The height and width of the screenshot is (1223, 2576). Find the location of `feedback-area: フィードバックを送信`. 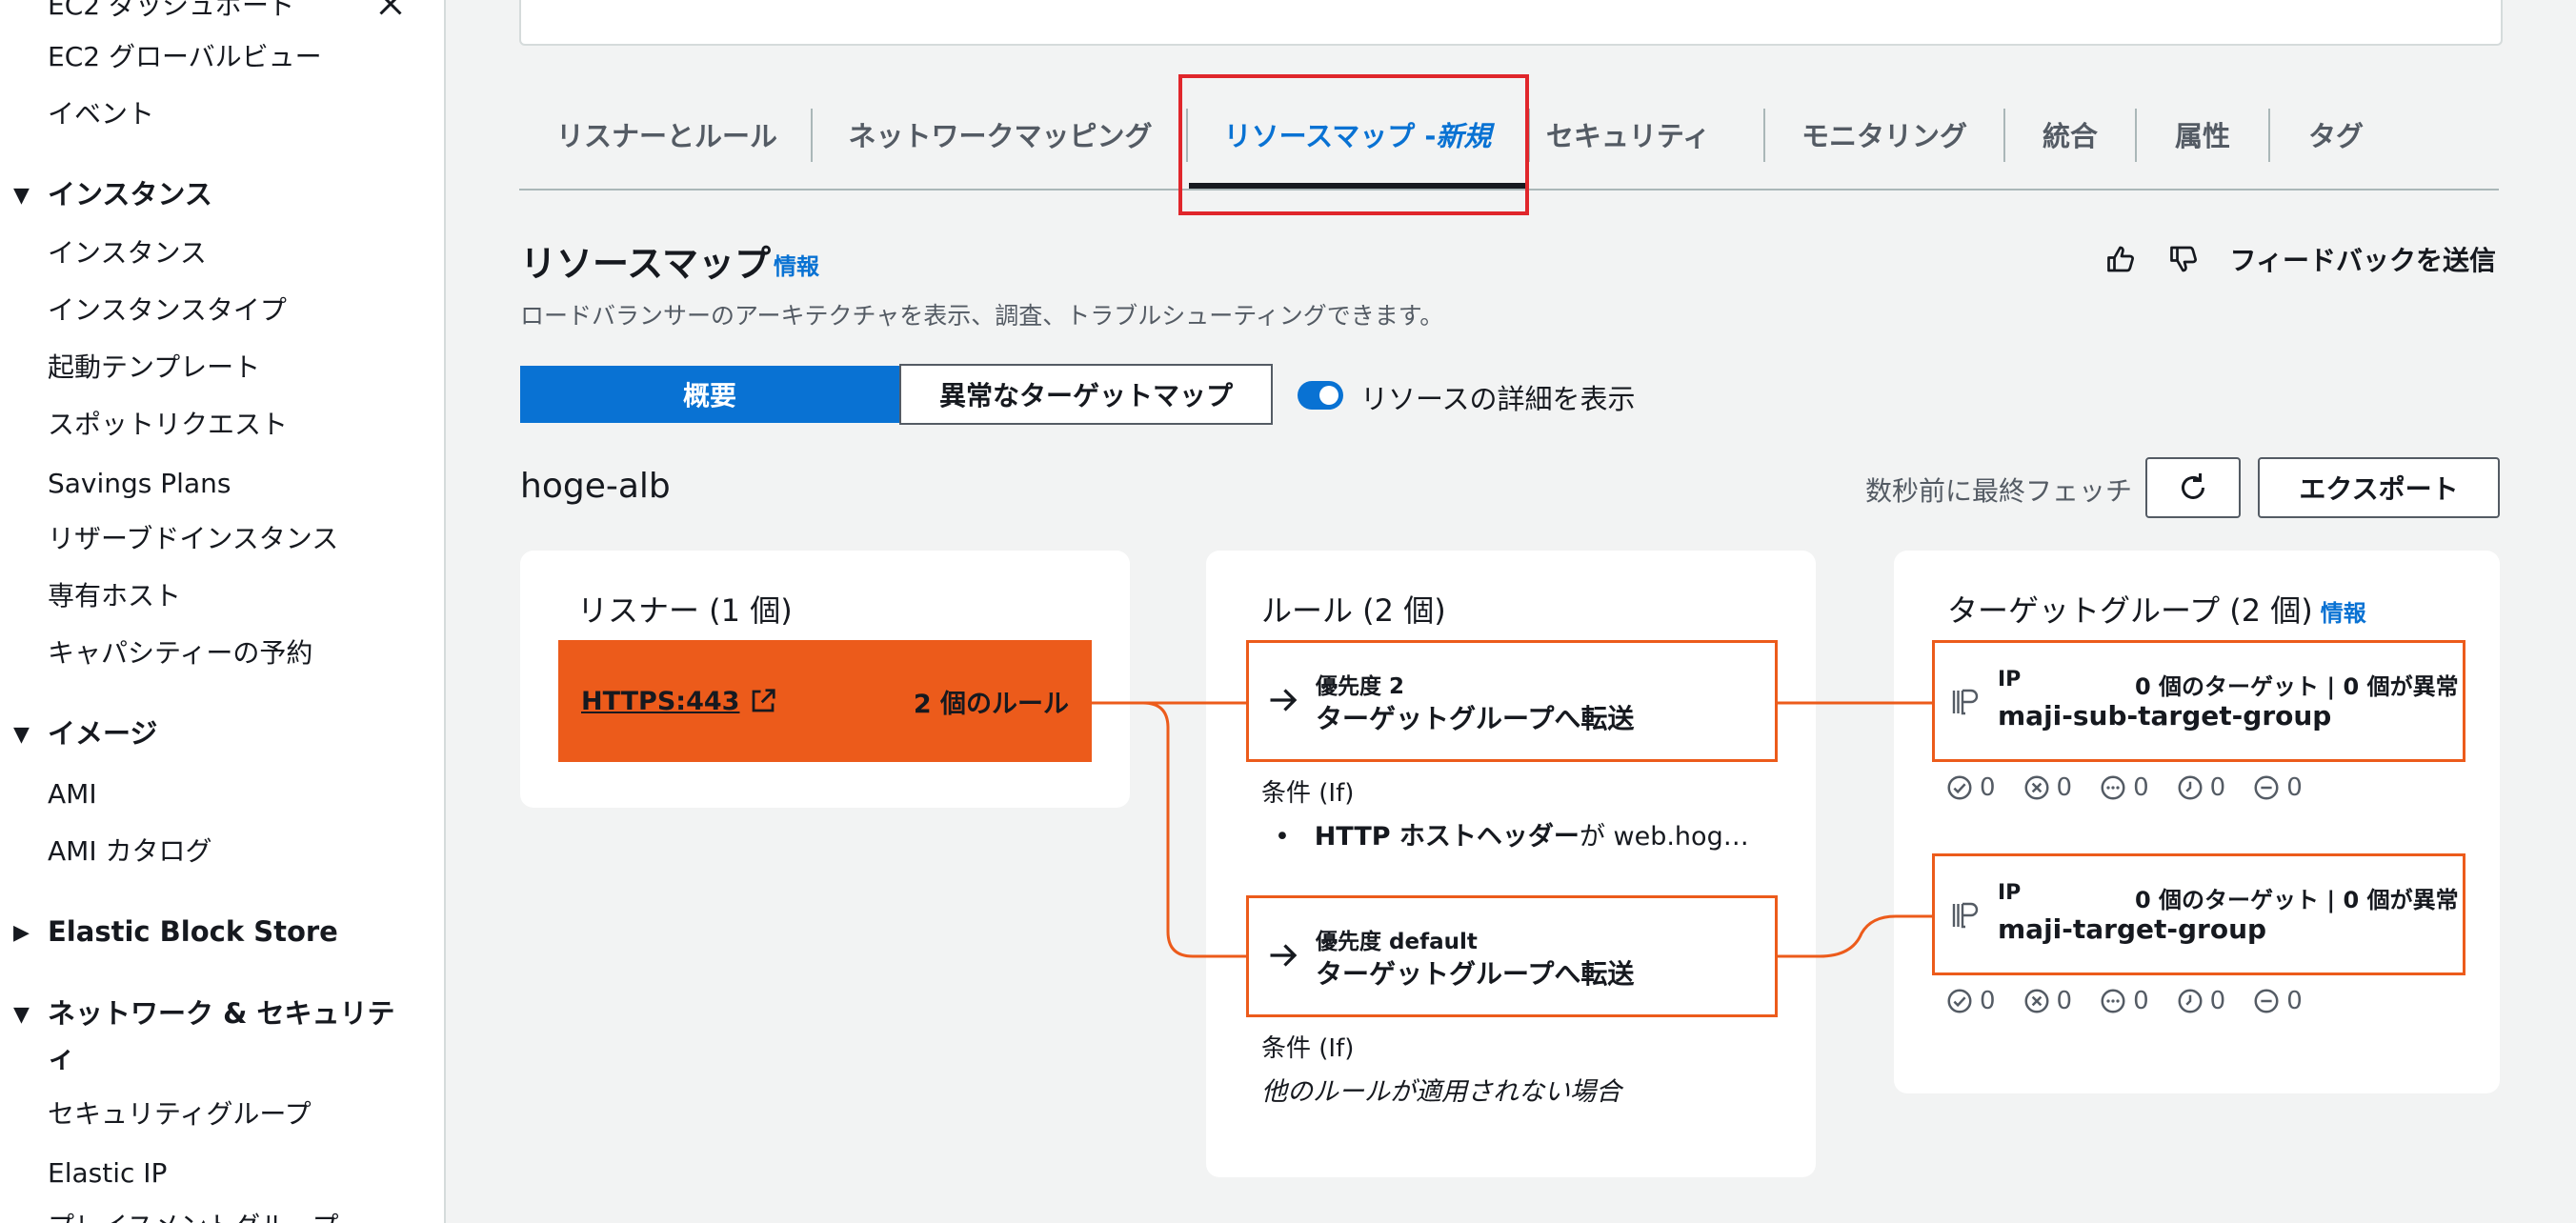

feedback-area: フィードバックを送信 is located at coordinates (2300, 259).